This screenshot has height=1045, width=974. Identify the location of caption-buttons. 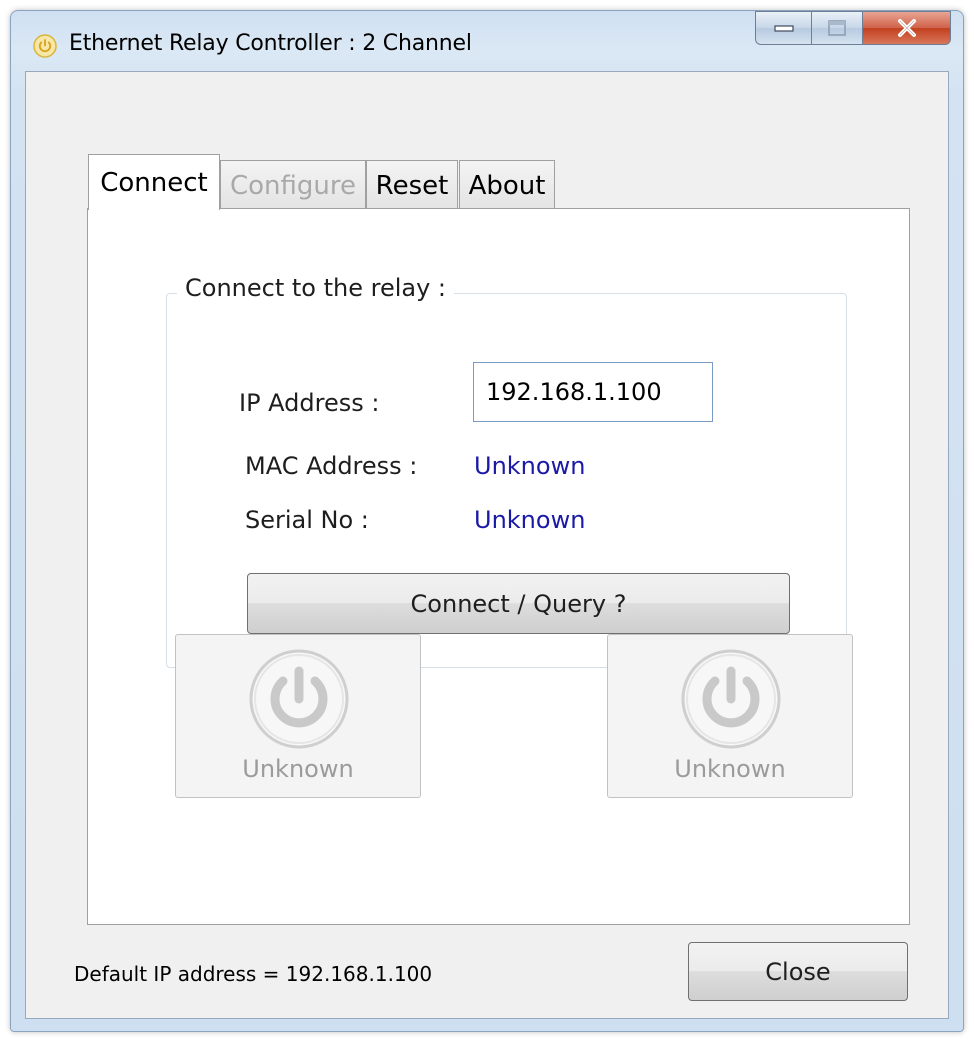
(853, 28).